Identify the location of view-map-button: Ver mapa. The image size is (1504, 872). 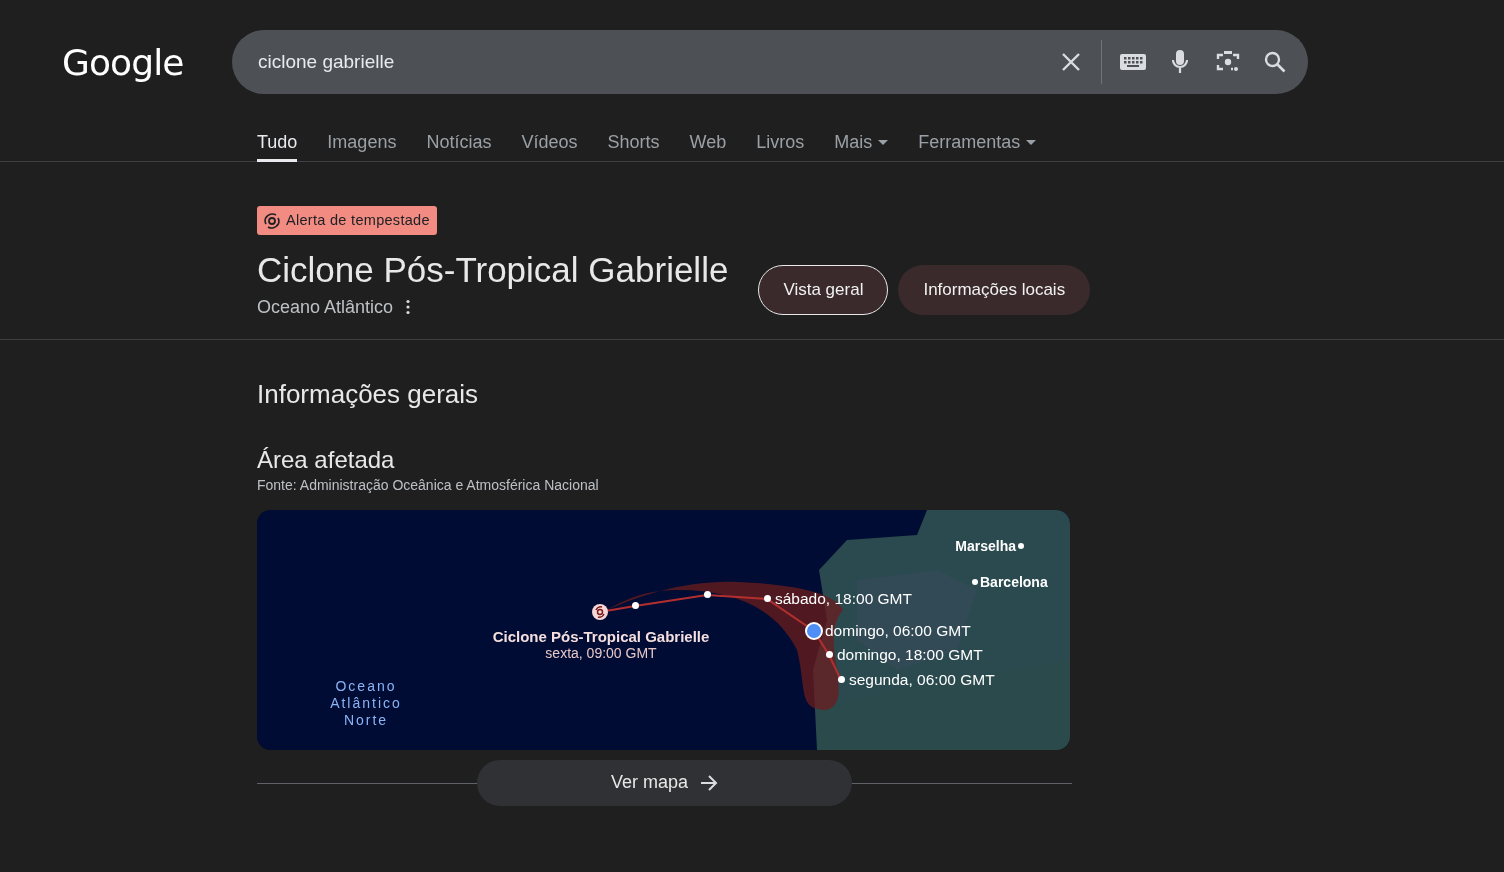
(664, 782).